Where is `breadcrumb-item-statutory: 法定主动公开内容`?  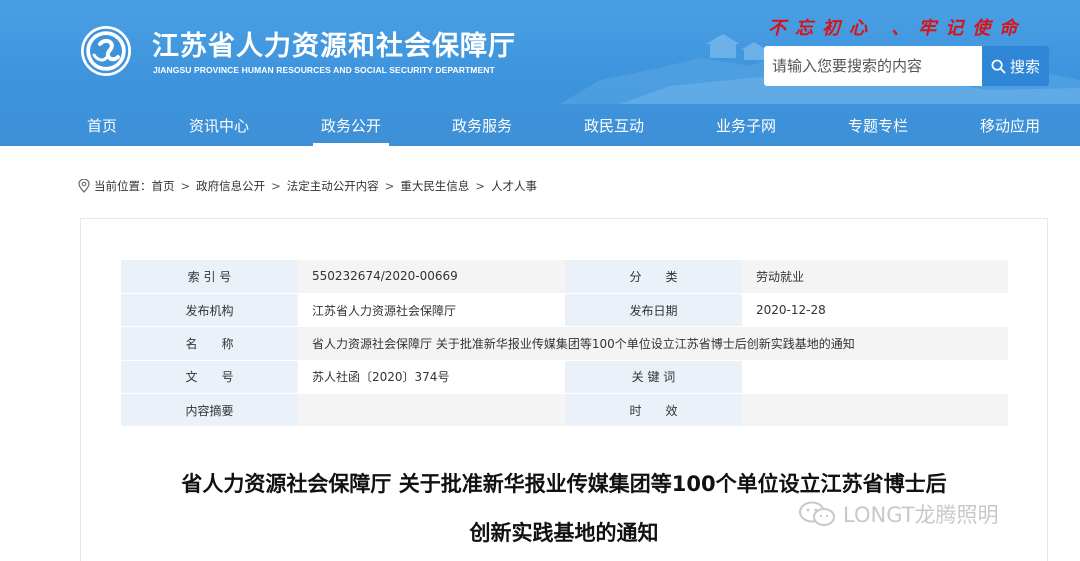 breadcrumb-item-statutory: 法定主动公开内容 is located at coordinates (333, 186).